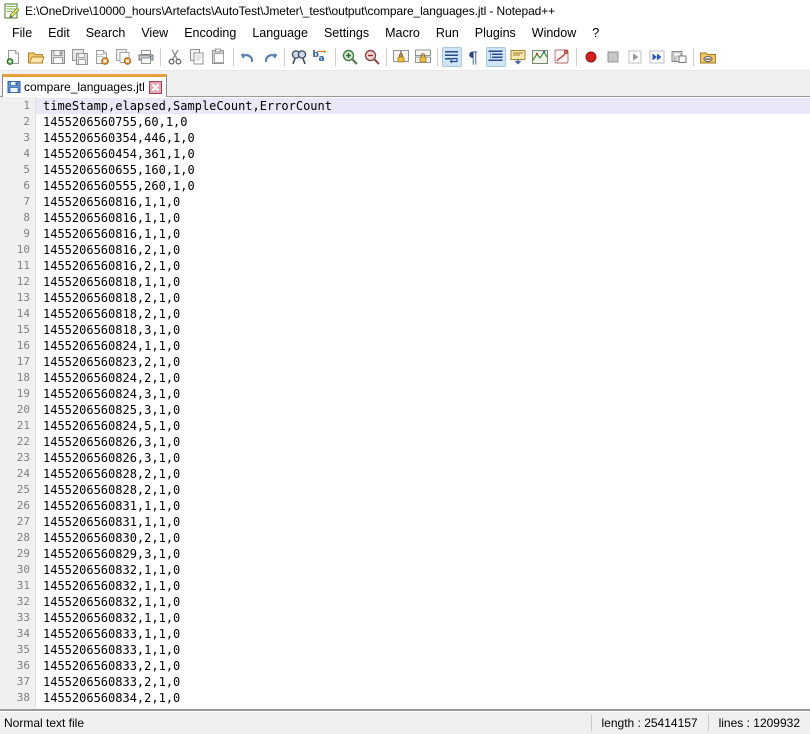 Image resolution: width=810 pixels, height=734 pixels. Describe the element at coordinates (175, 57) in the screenshot. I see `cut-icon` at that location.